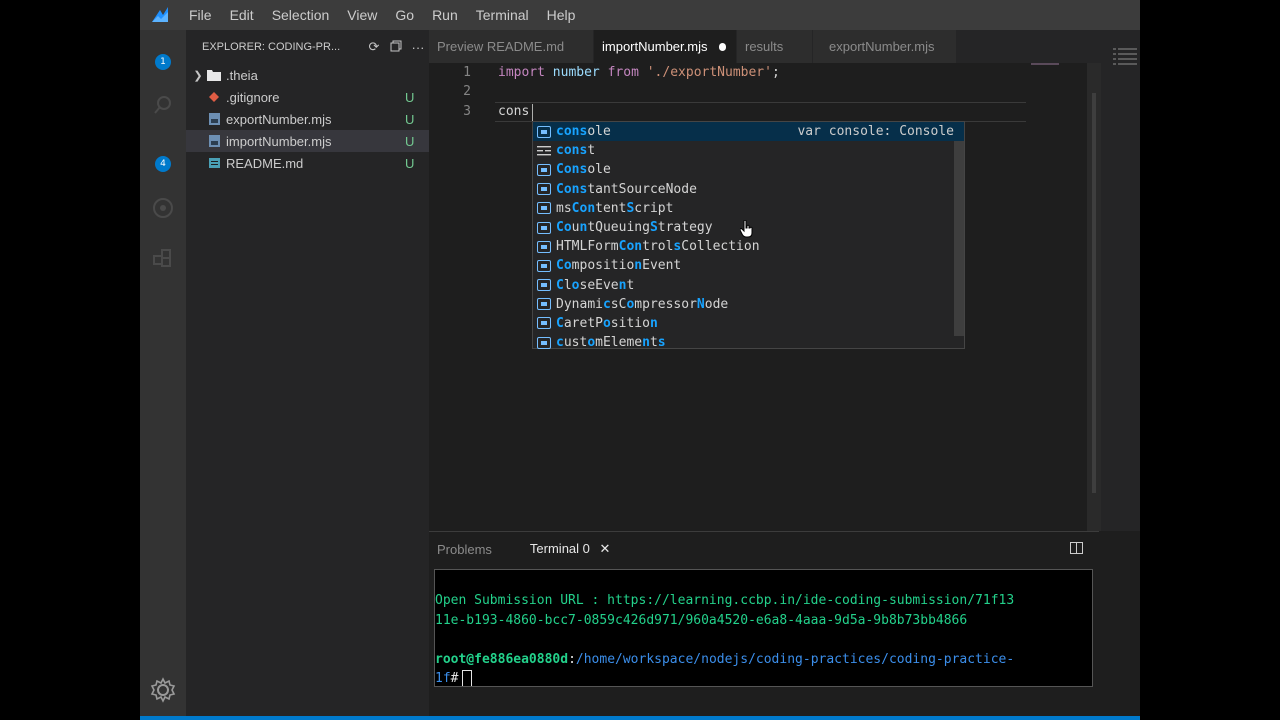 The width and height of the screenshot is (1280, 720). I want to click on tree-item-exportnumber: exportNumber.mjs U, so click(307, 119).